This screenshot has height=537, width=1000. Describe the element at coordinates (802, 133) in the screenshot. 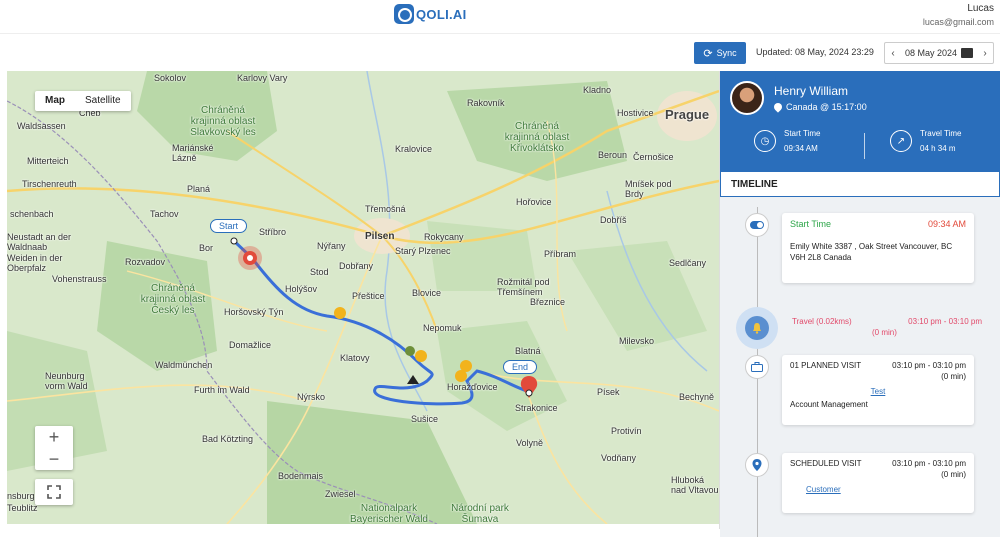

I see `start-time-label: Start Time` at that location.